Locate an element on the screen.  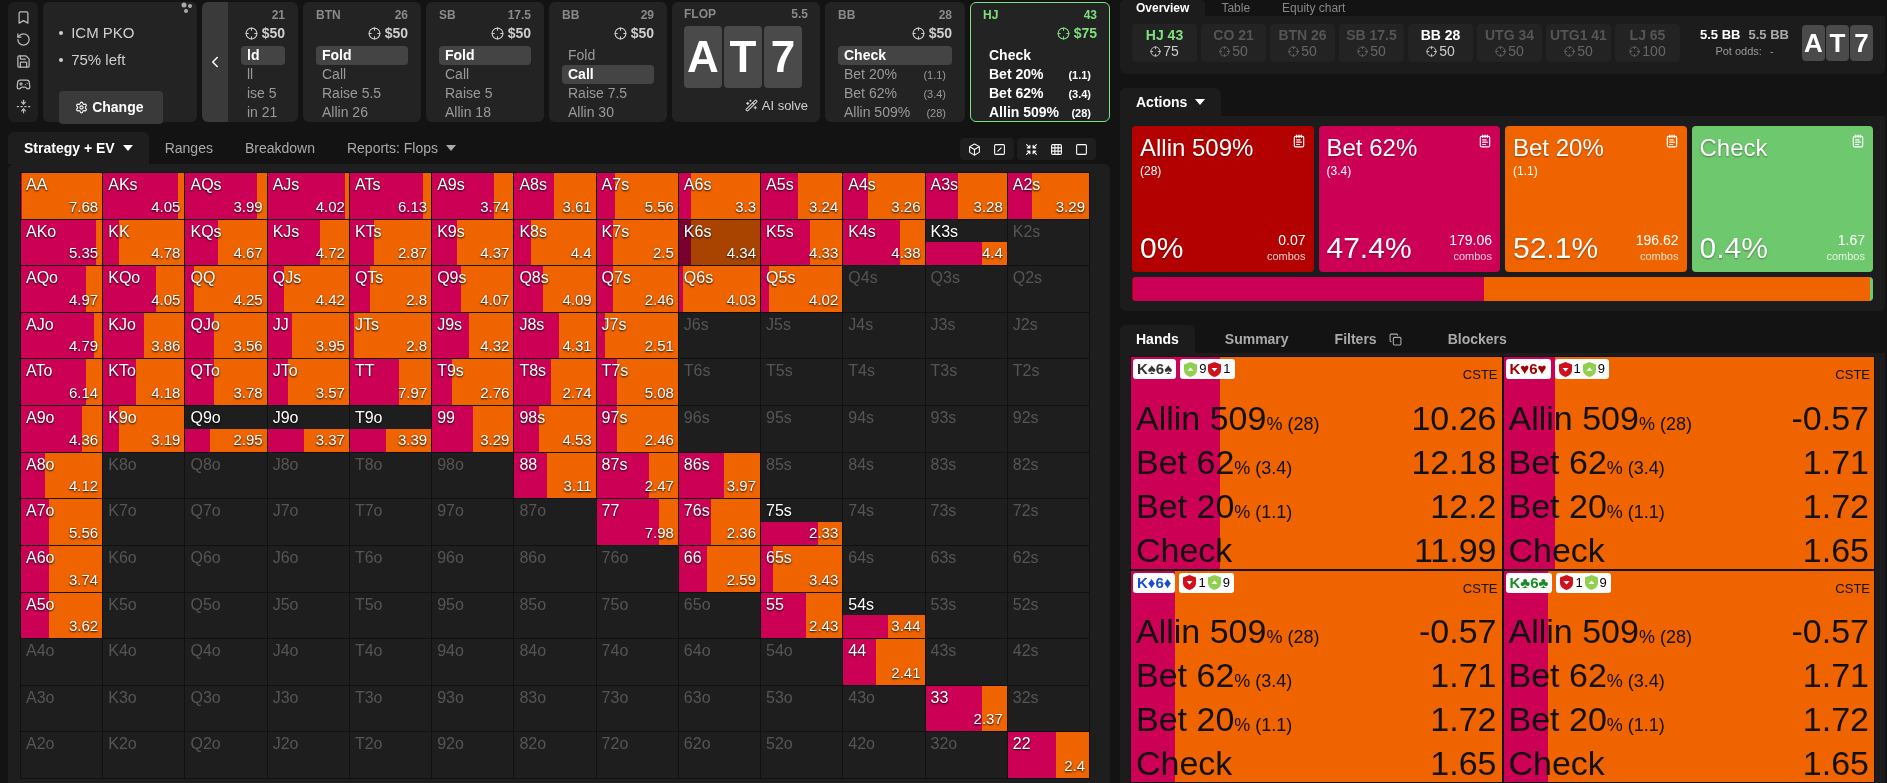
hand-cell: AKo 5.35 is located at coordinates (62, 243).